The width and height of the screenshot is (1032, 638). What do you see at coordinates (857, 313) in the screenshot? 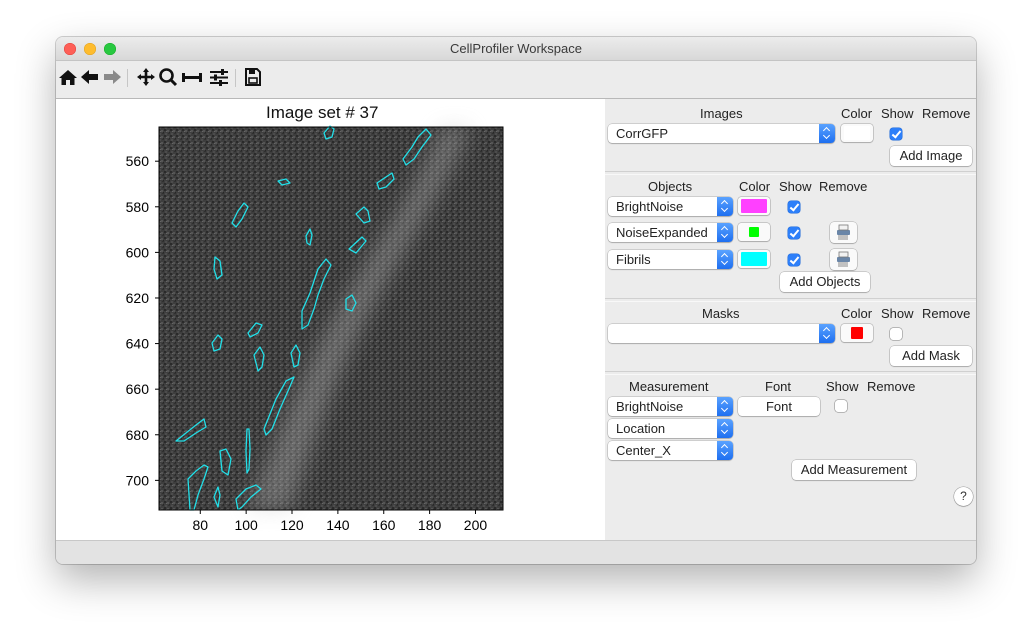
I see `masks-color-header: Color` at bounding box center [857, 313].